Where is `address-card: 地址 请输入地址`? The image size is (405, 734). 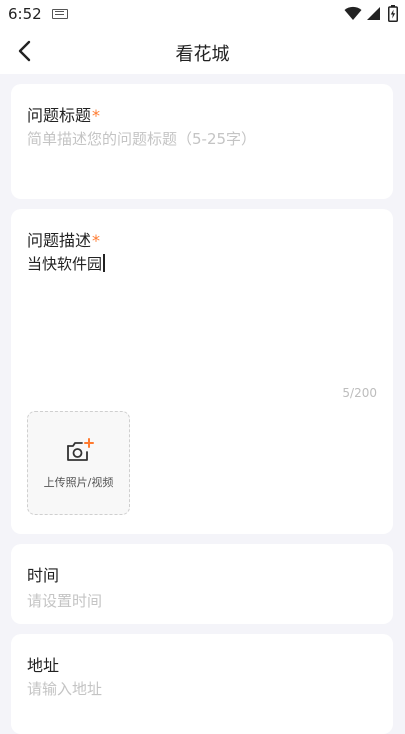
address-card: 地址 请输入地址 is located at coordinates (202, 684).